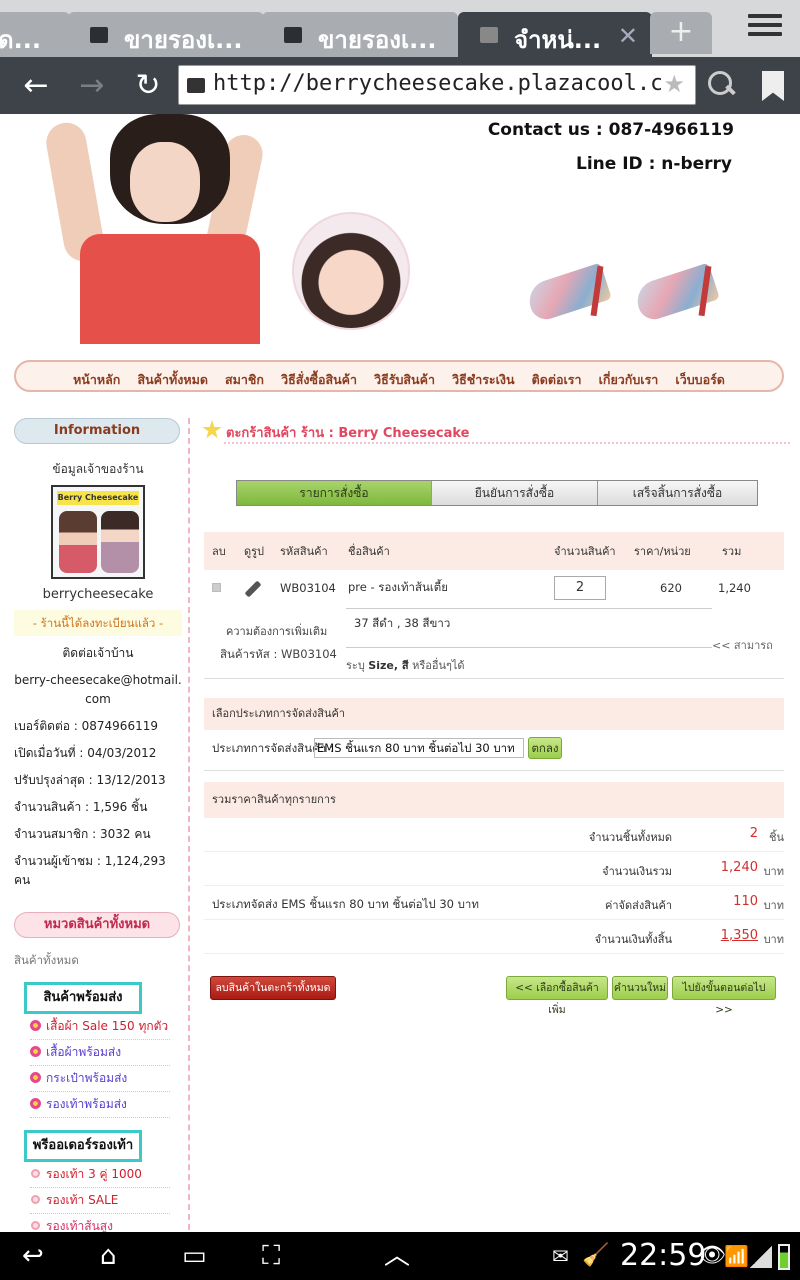 The image size is (800, 1280). Describe the element at coordinates (100, 1053) in the screenshot. I see `category-item: เสื้อผ้าพร้อมส่ง` at that location.